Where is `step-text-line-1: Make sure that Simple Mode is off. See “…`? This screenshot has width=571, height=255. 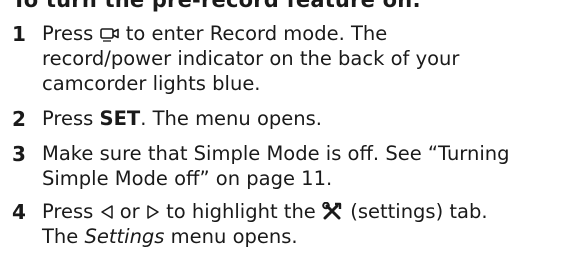 step-text-line-1: Make sure that Simple Mode is off. See “… is located at coordinates (276, 153).